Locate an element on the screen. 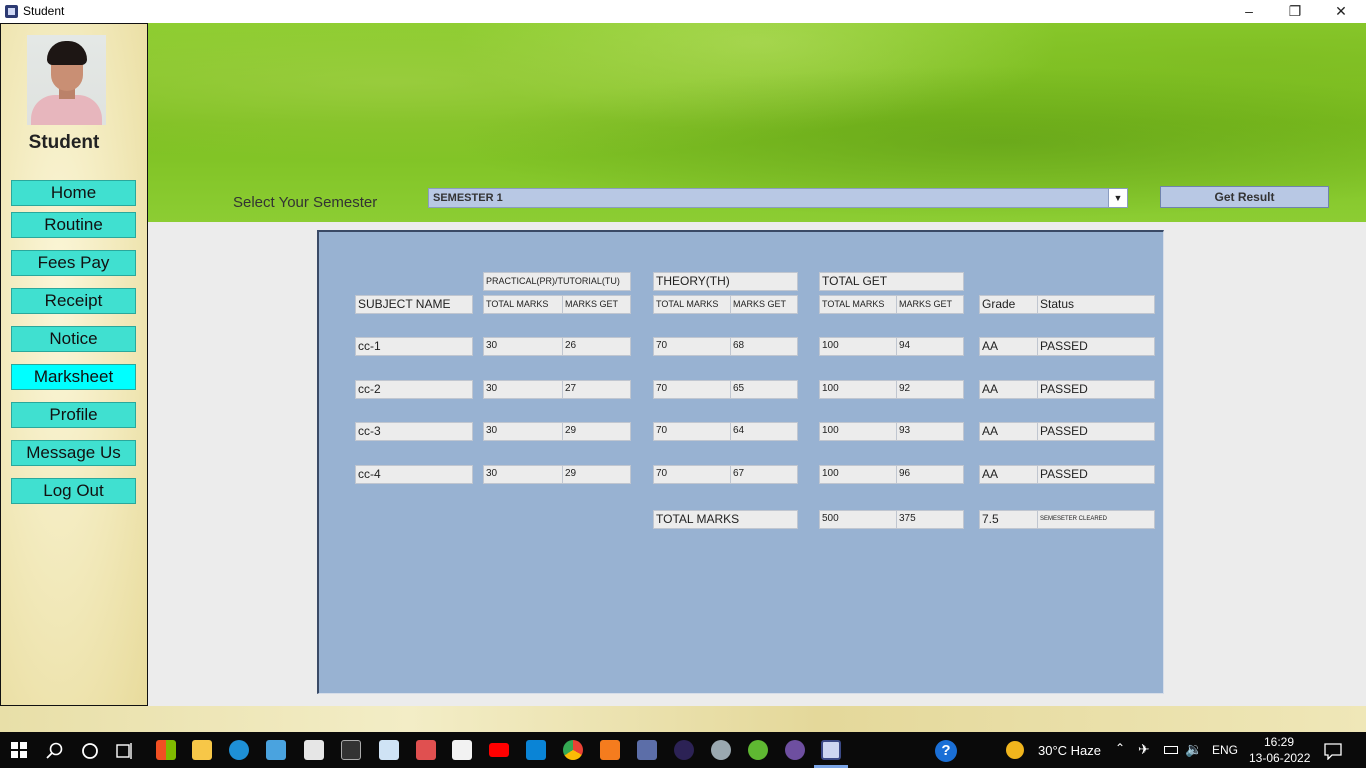 The width and height of the screenshot is (1366, 768). edge-icon is located at coordinates (239, 750).